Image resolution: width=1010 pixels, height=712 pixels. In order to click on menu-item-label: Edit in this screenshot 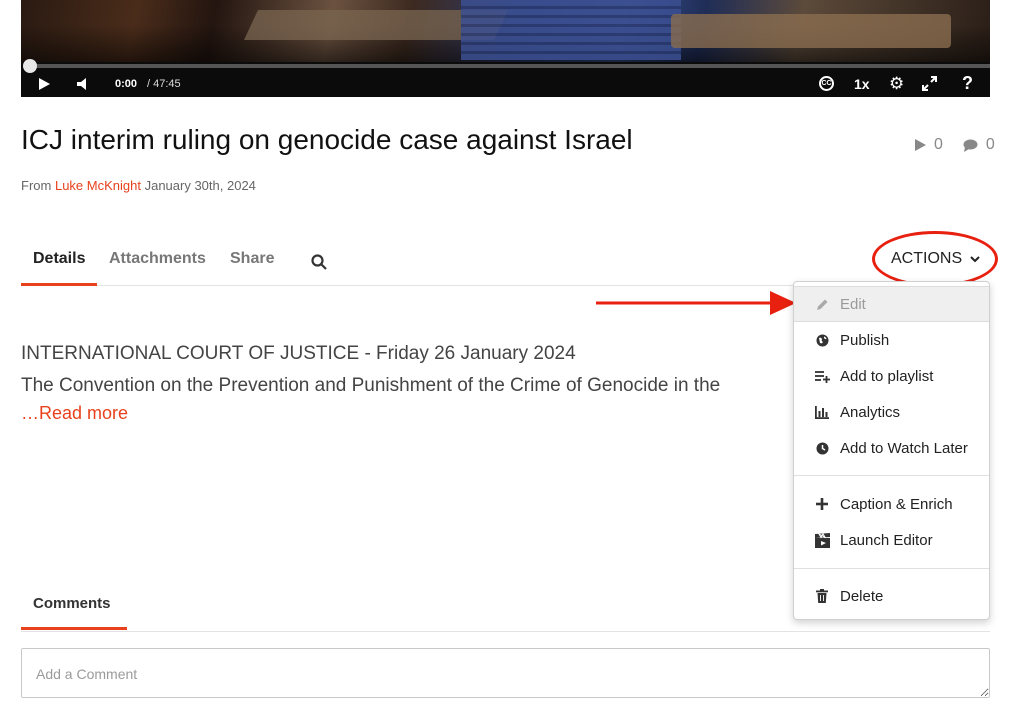, I will do `click(853, 304)`.